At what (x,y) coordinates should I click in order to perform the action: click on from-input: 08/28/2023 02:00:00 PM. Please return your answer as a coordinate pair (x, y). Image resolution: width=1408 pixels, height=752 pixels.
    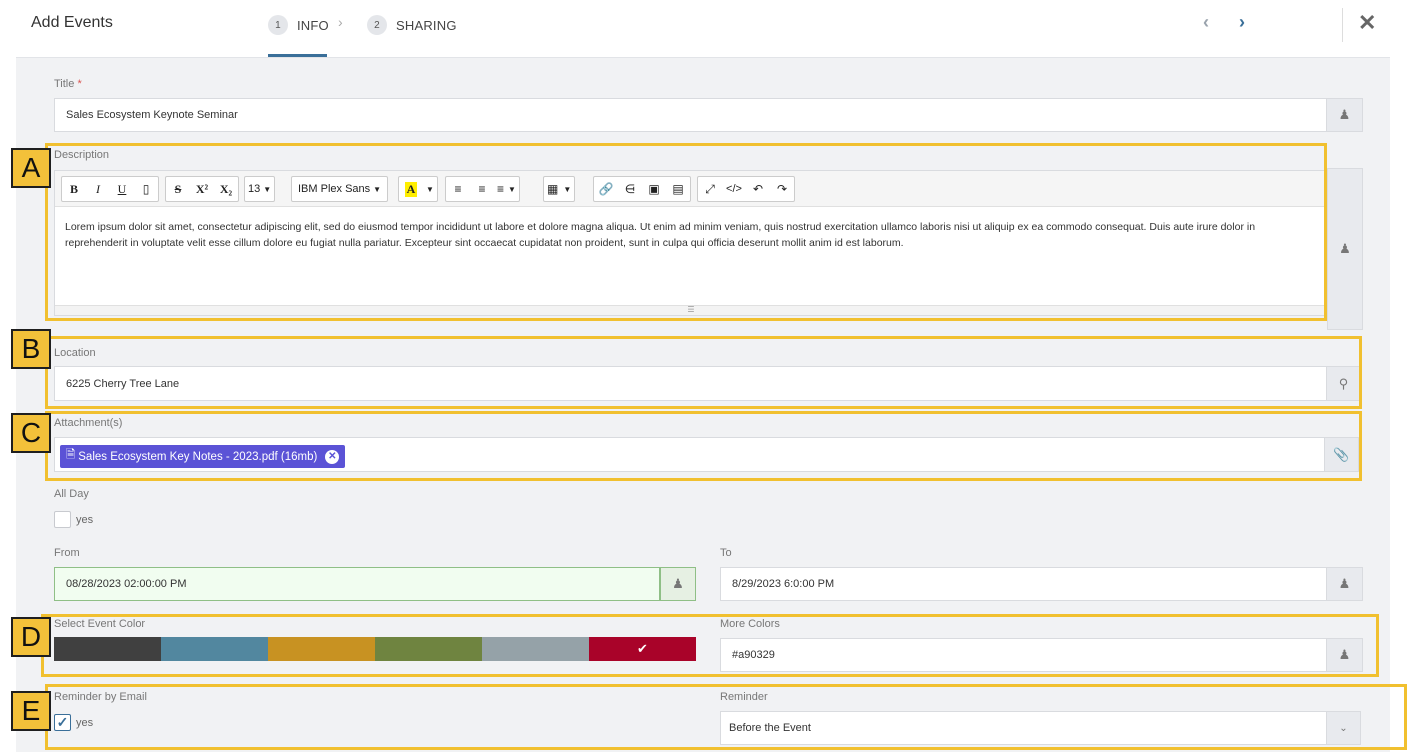
    Looking at the image, I should click on (357, 584).